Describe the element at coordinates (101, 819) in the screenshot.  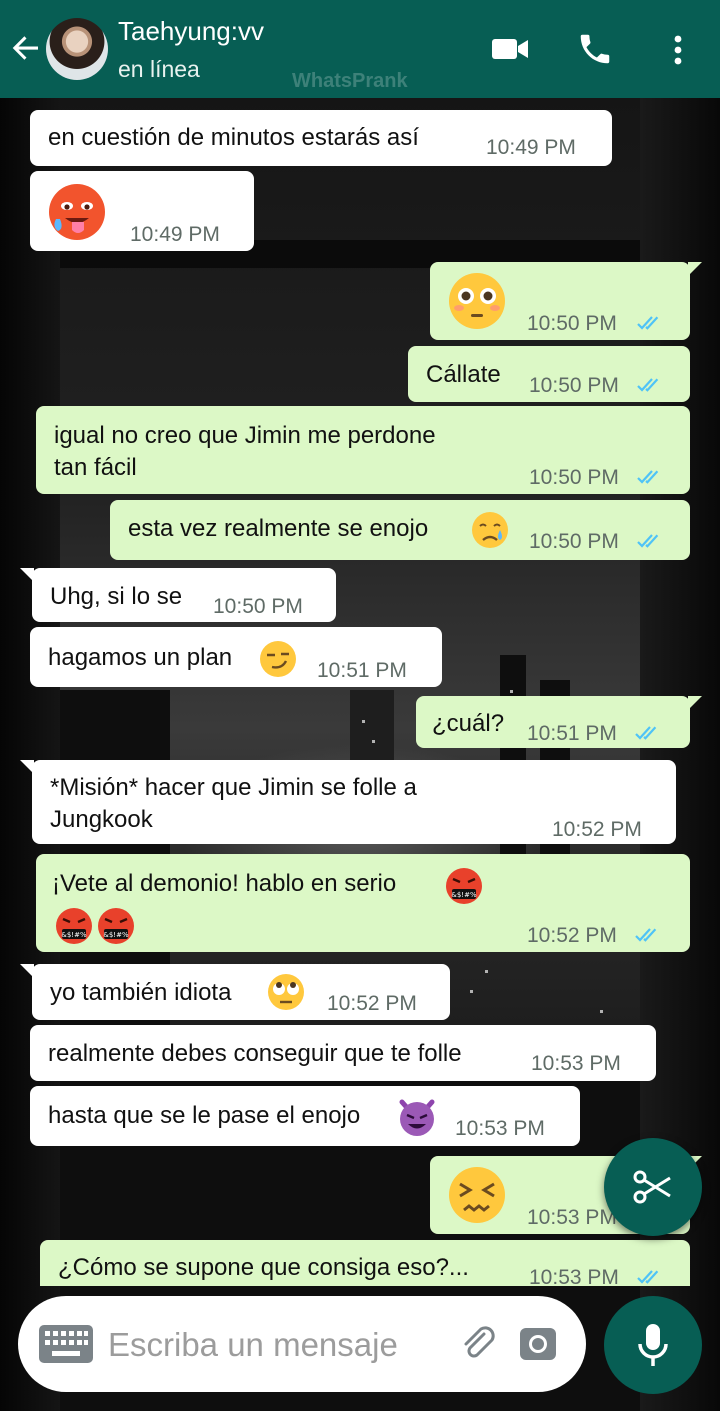
I see `message-text-line: Jungkook` at that location.